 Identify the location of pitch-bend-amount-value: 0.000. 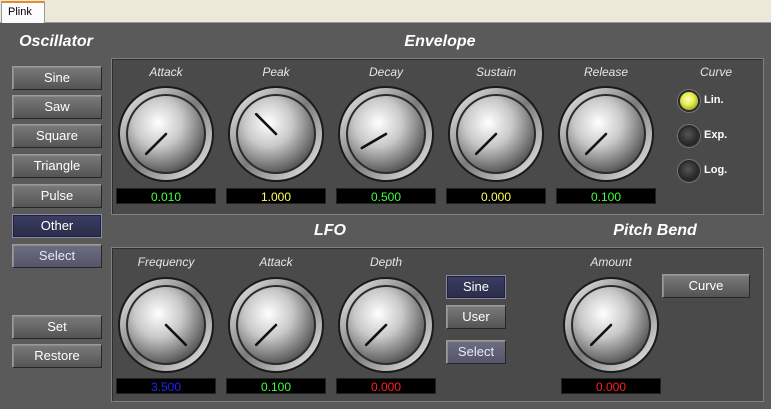
(611, 386).